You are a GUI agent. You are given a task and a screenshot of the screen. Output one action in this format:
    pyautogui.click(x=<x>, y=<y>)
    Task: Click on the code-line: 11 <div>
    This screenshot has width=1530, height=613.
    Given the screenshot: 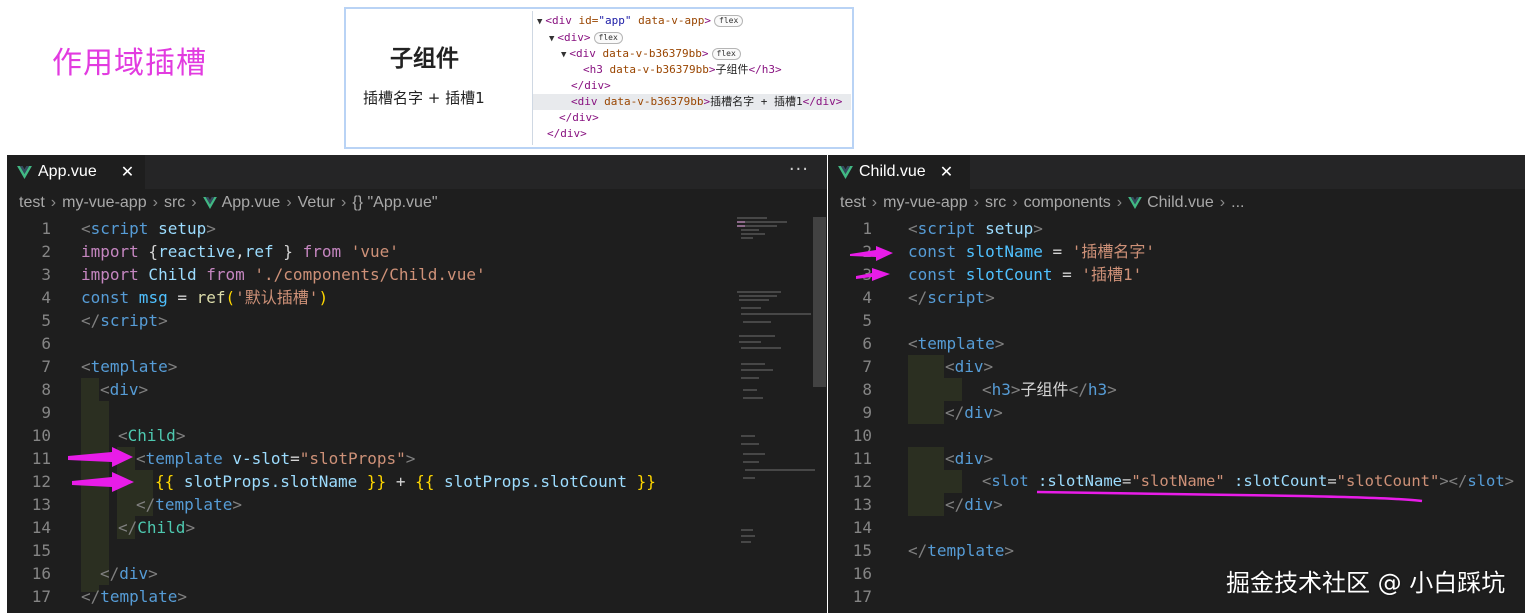 What is the action you would take?
    pyautogui.click(x=923, y=458)
    